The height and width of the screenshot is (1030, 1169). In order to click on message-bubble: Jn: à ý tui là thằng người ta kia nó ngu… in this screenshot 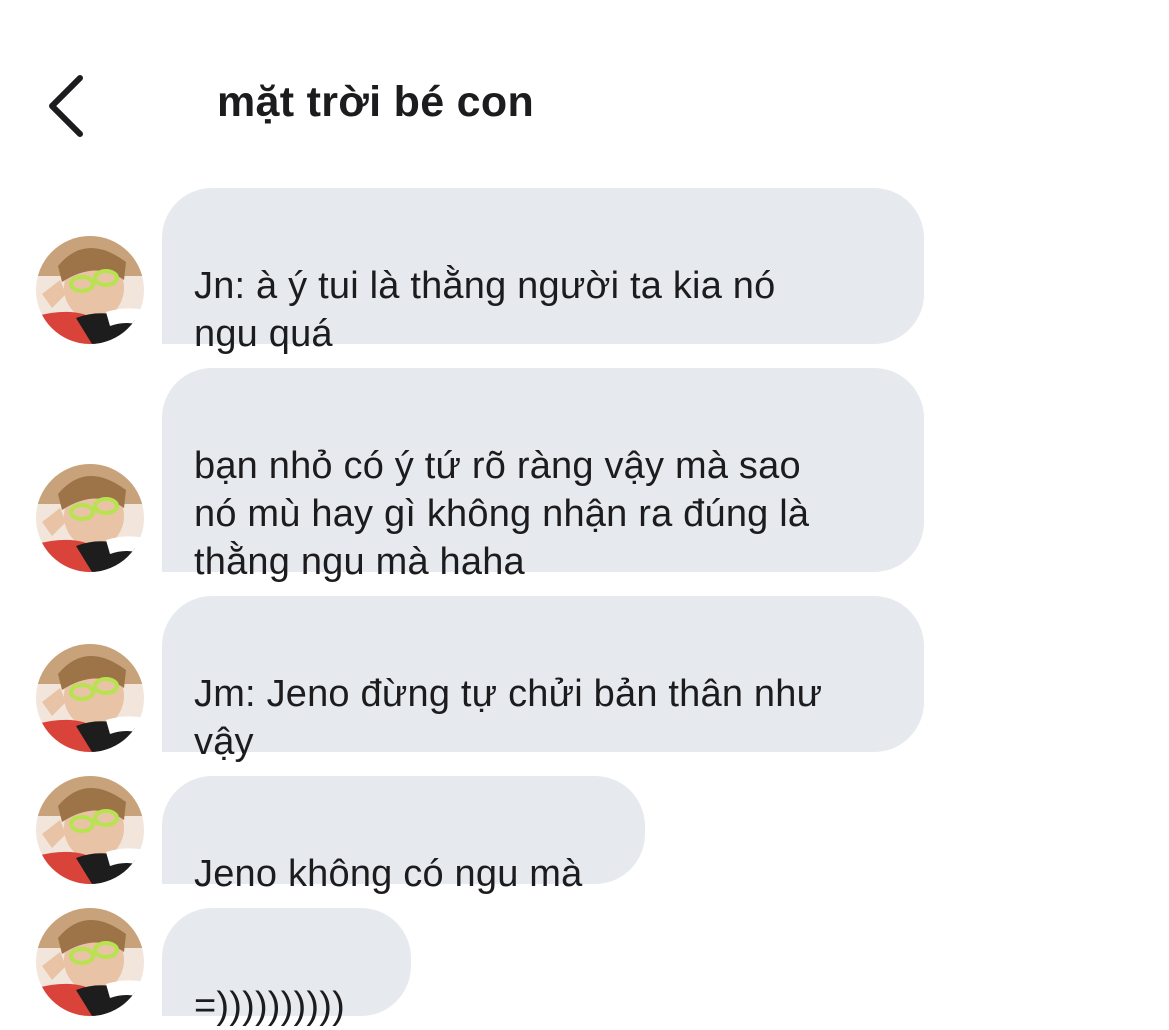, I will do `click(543, 271)`.